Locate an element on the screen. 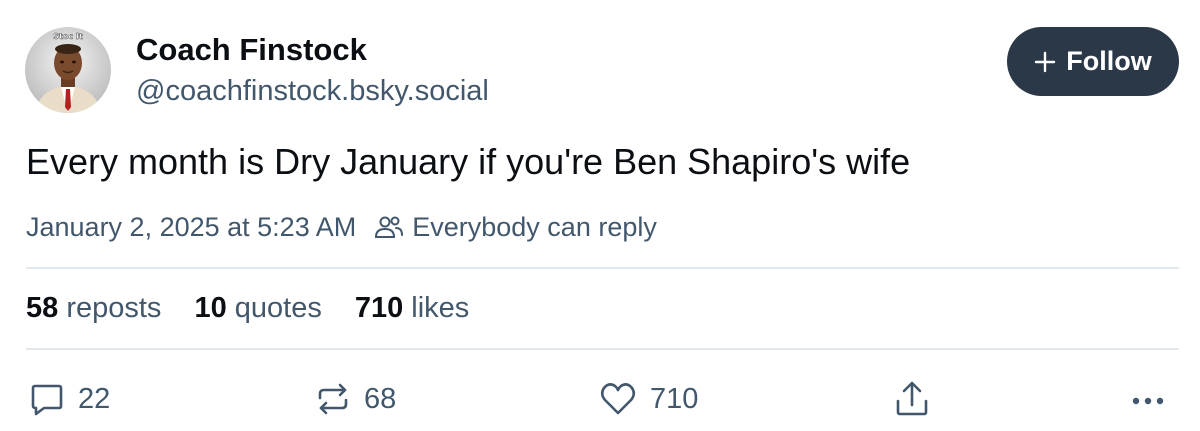 The image size is (1200, 431). more-icon is located at coordinates (1148, 399).